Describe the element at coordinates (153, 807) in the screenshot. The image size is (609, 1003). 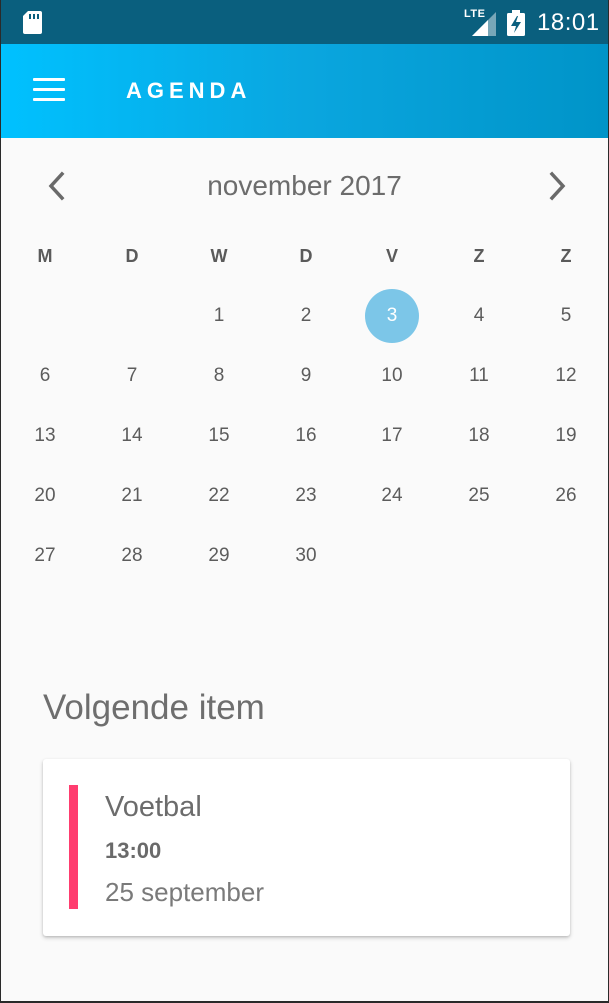
I see `event-title: Voetbal` at that location.